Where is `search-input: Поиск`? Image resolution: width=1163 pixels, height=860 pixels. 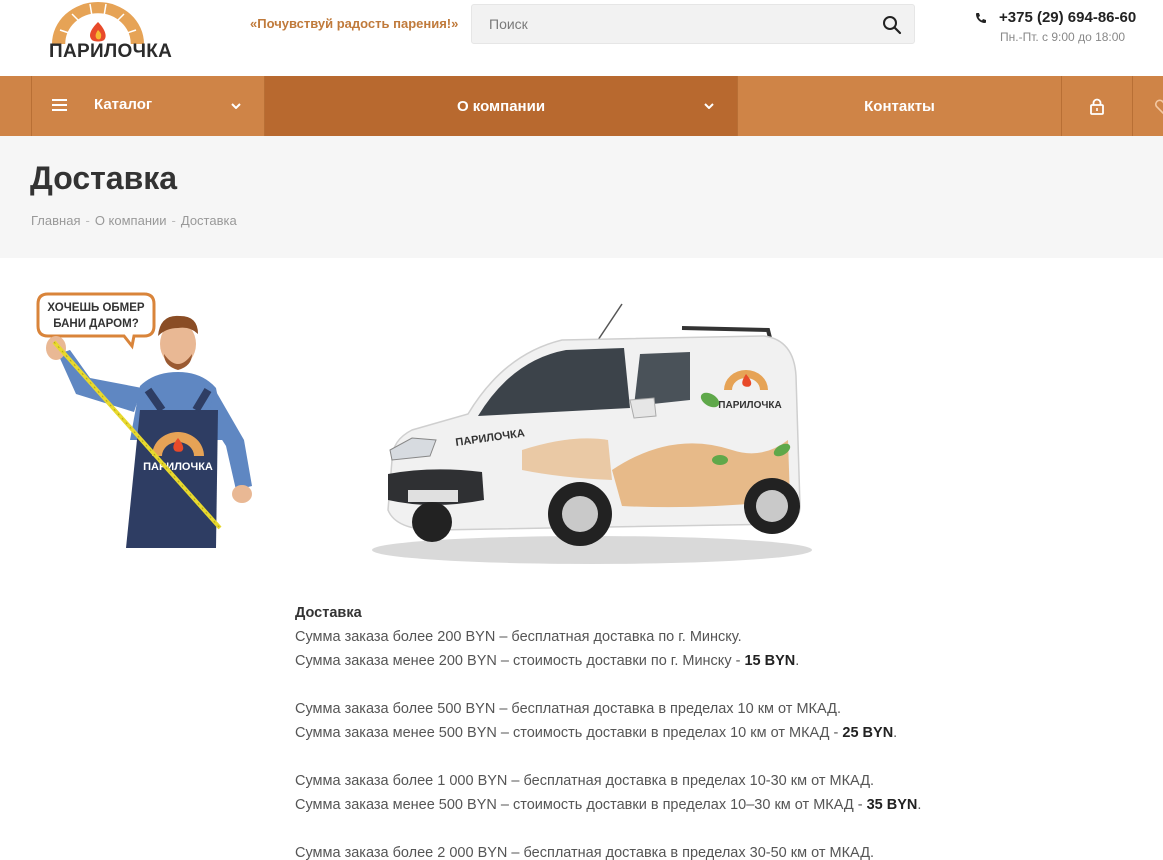
search-input: Поиск is located at coordinates (693, 24).